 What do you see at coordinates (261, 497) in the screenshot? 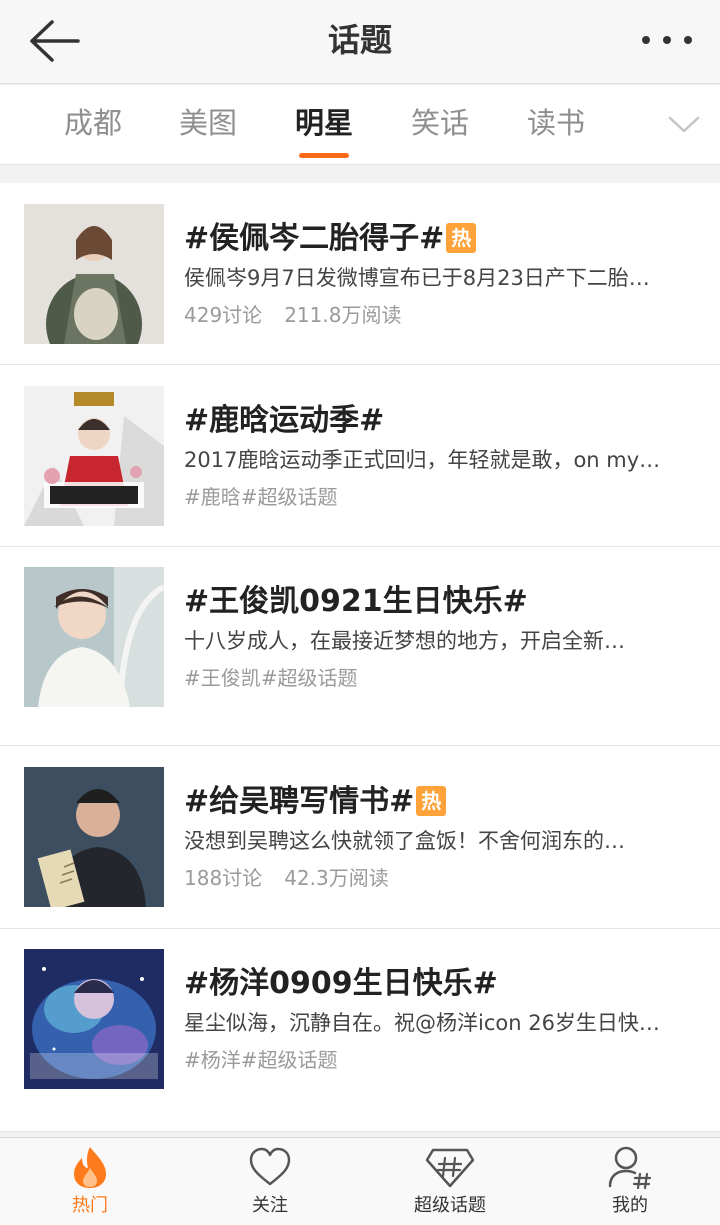
I see `topic-tags: #鹿晗#超级话题` at bounding box center [261, 497].